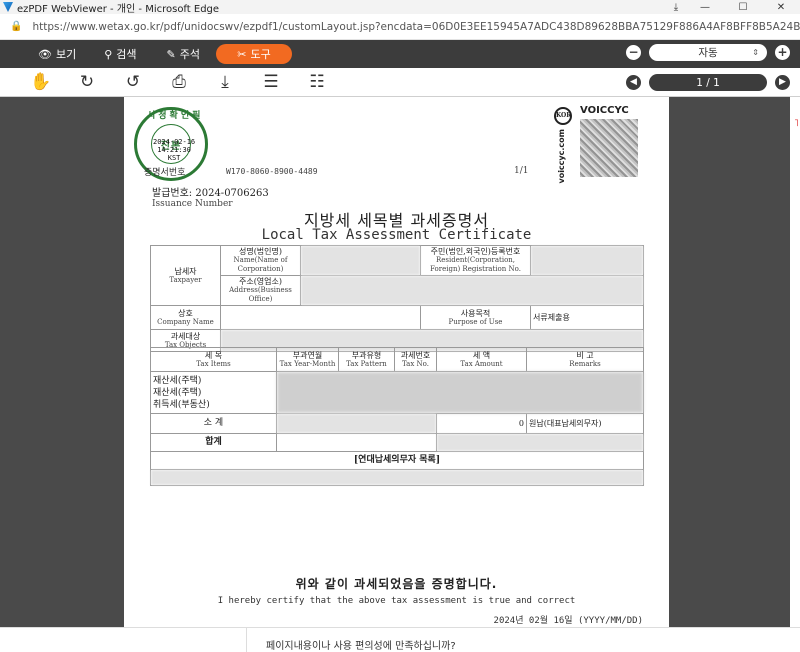 The height and width of the screenshot is (652, 800). What do you see at coordinates (185, 279) in the screenshot?
I see `taxpayer-en: Taxpayer` at bounding box center [185, 279].